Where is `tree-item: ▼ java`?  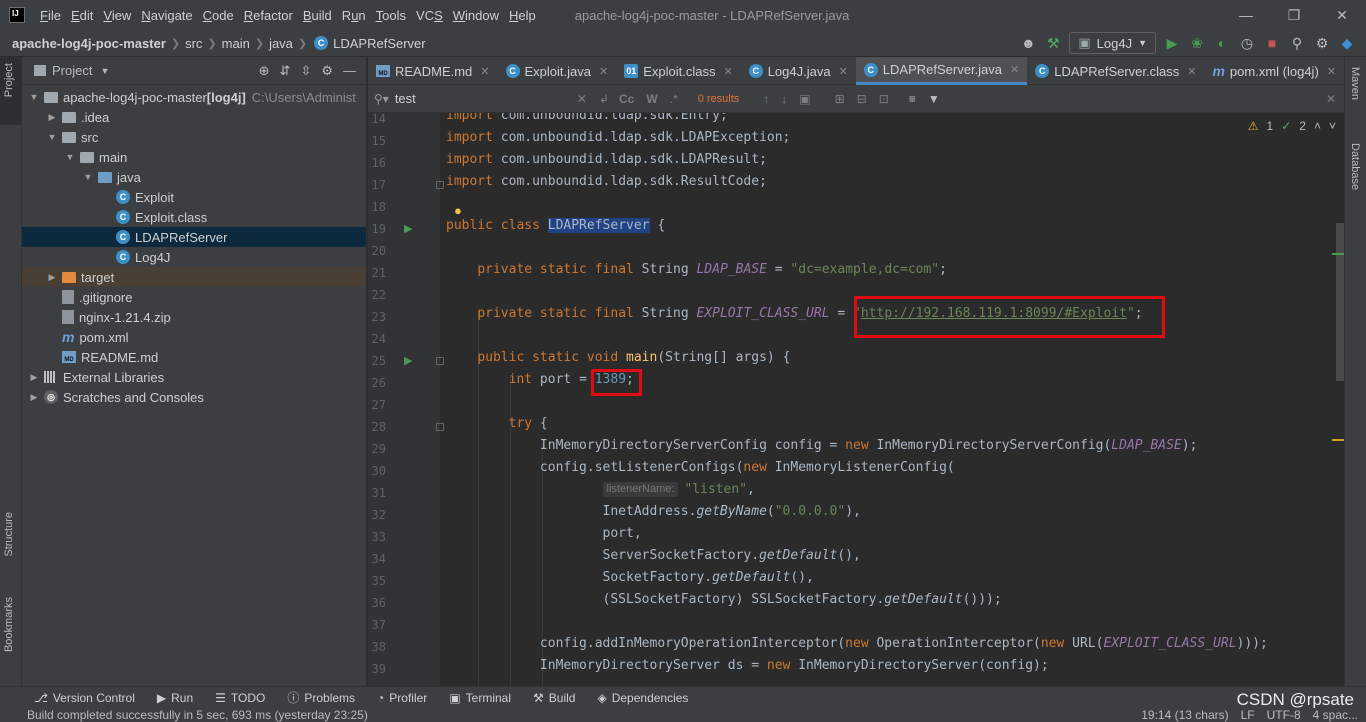 tree-item: ▼ java is located at coordinates (194, 177).